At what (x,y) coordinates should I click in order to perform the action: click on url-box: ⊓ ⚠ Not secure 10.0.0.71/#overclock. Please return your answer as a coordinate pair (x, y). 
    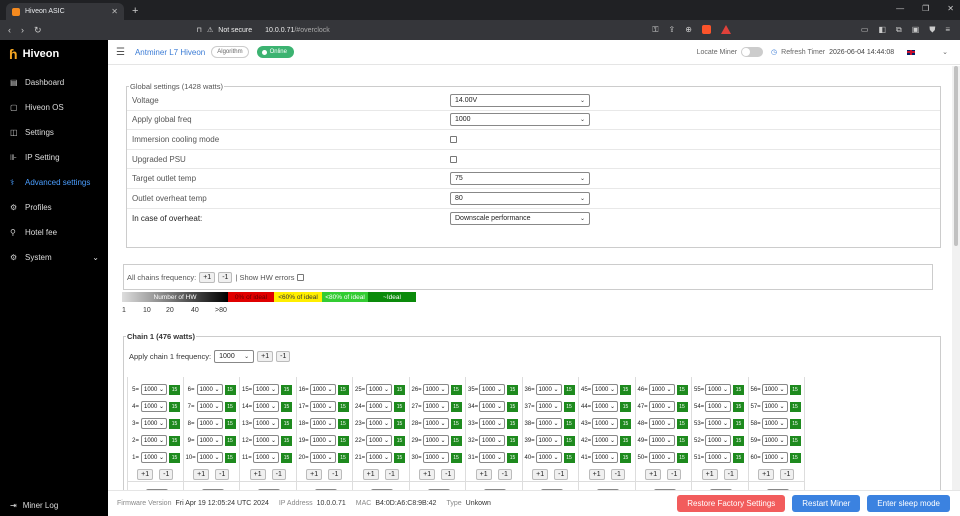
    Looking at the image, I should click on (263, 30).